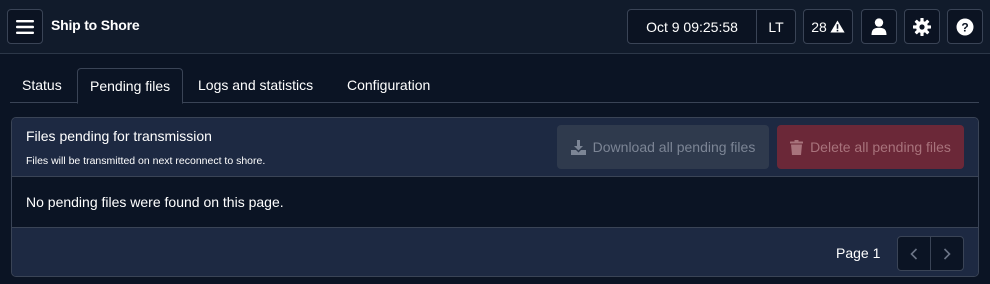 Image resolution: width=990 pixels, height=284 pixels. Describe the element at coordinates (776, 26) in the screenshot. I see `timezone-toggle: LT` at that location.